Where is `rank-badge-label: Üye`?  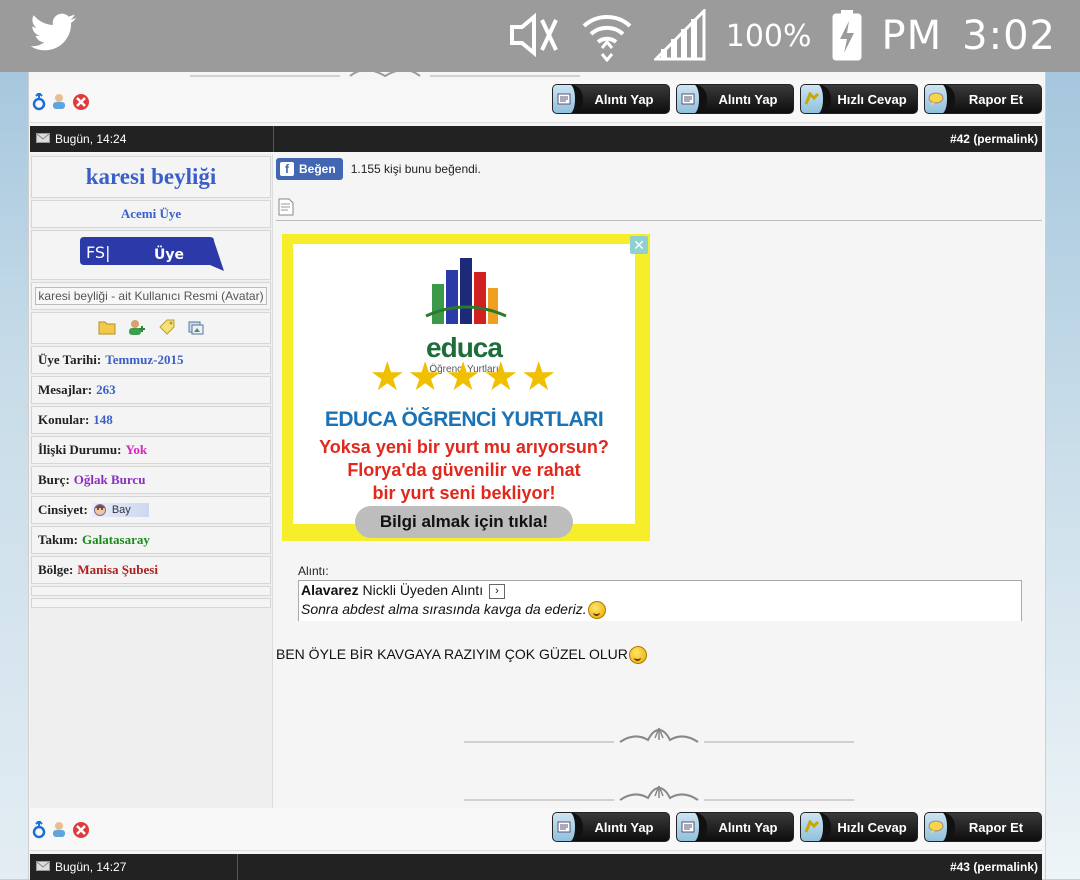 rank-badge-label: Üye is located at coordinates (169, 254).